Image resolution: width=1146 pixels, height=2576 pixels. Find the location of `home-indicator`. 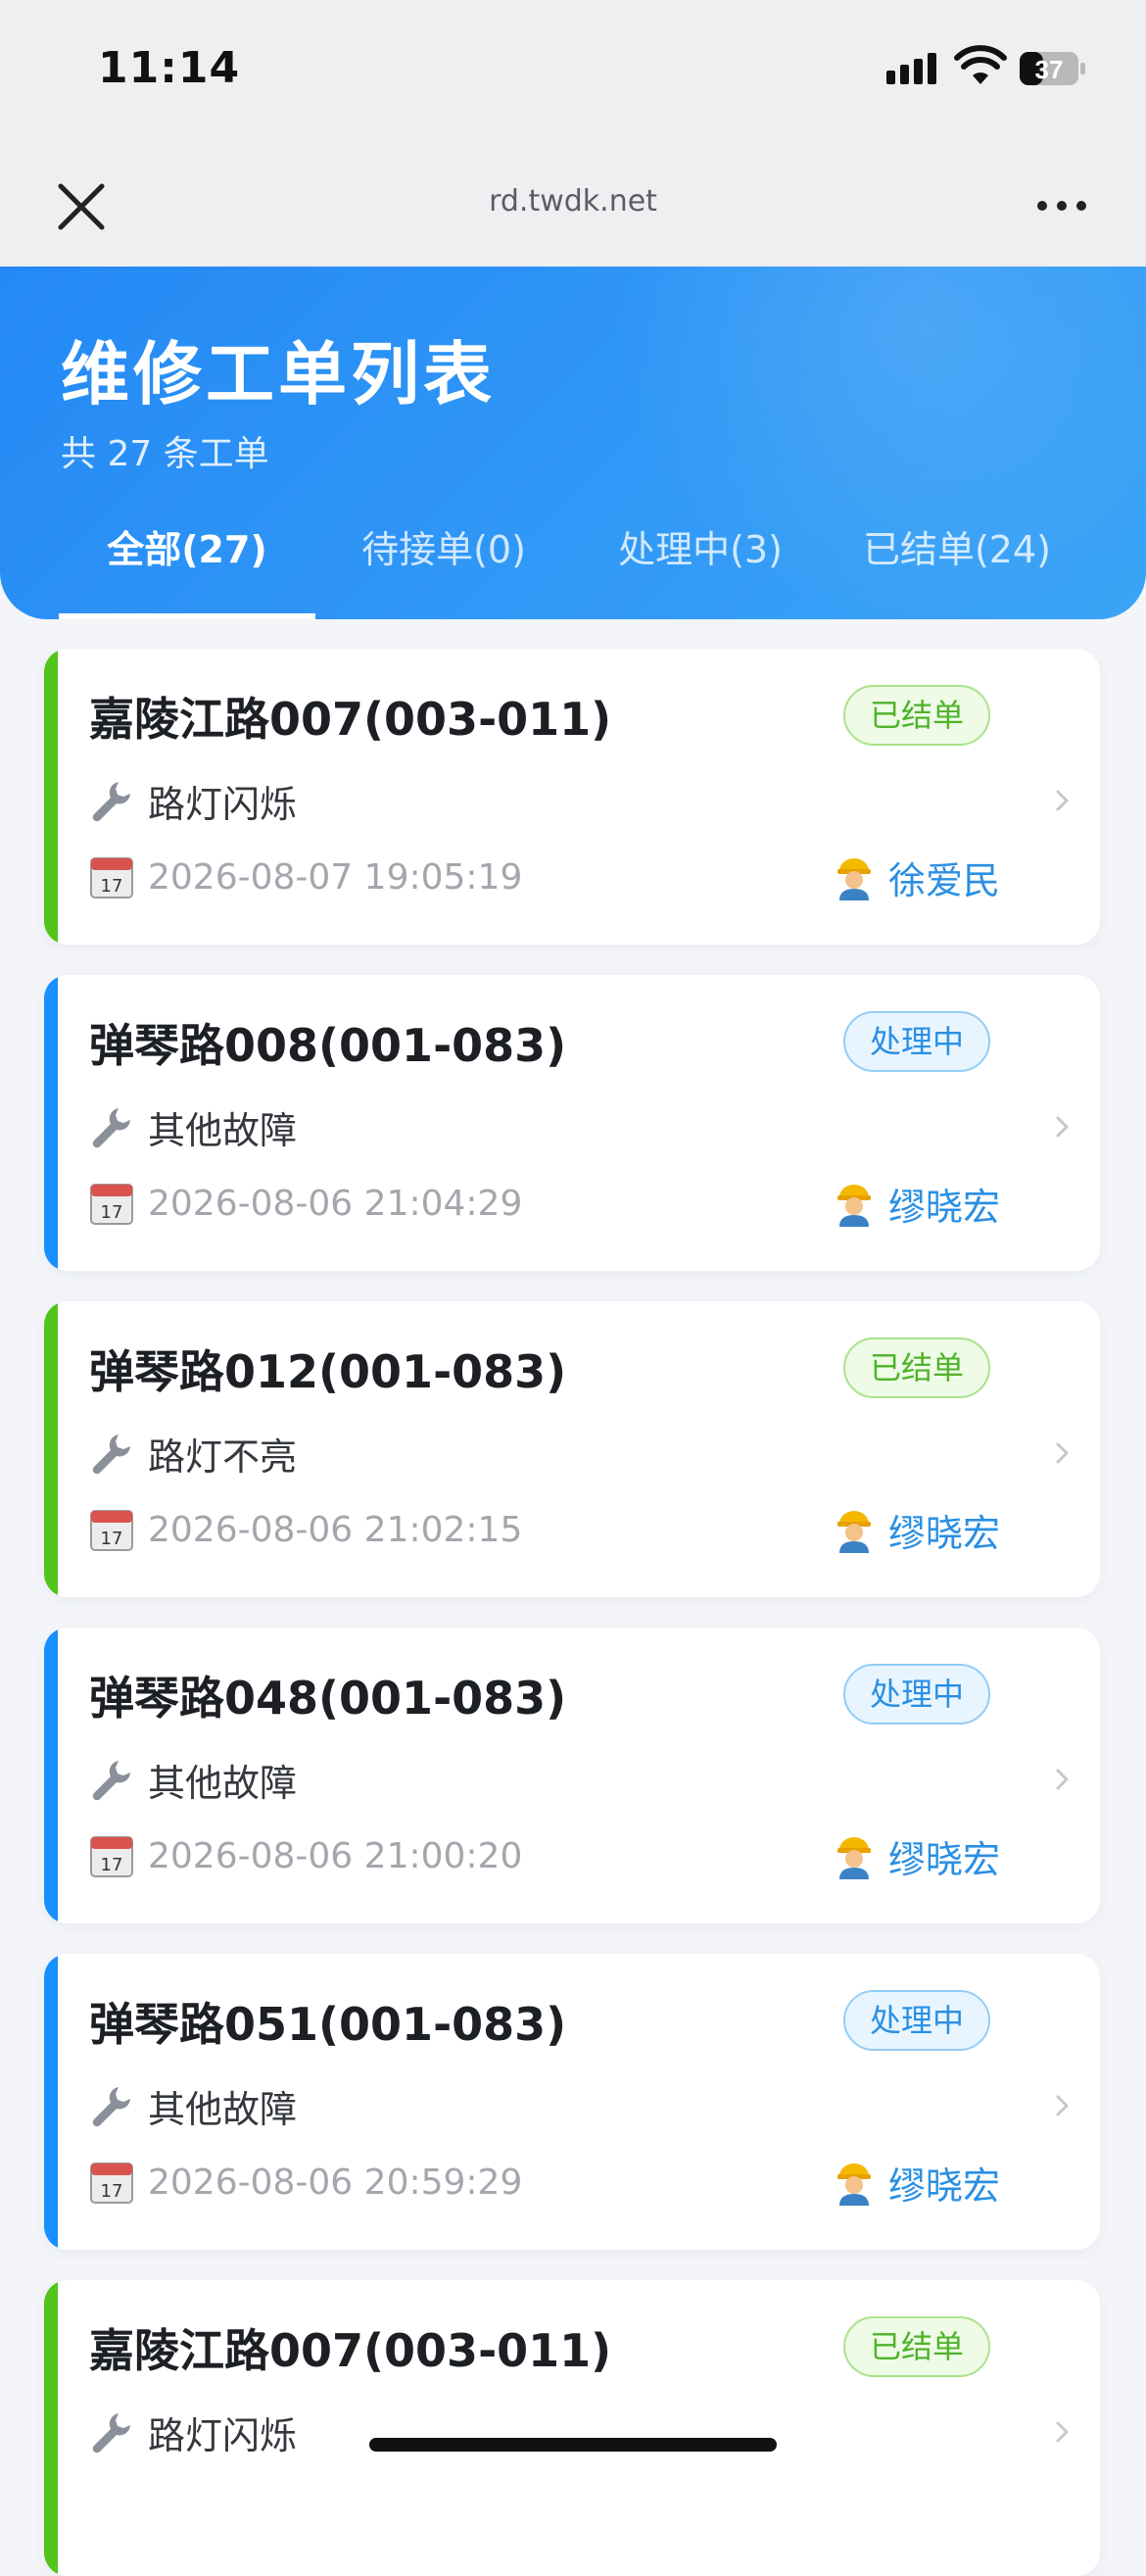

home-indicator is located at coordinates (573, 2445).